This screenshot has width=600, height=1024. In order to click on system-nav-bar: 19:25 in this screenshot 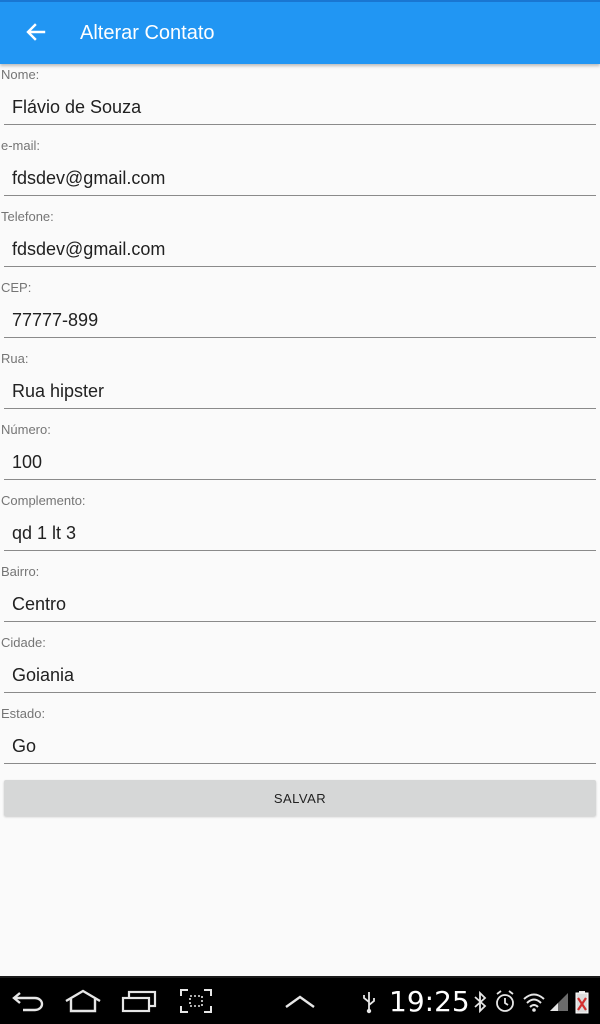, I will do `click(300, 1000)`.